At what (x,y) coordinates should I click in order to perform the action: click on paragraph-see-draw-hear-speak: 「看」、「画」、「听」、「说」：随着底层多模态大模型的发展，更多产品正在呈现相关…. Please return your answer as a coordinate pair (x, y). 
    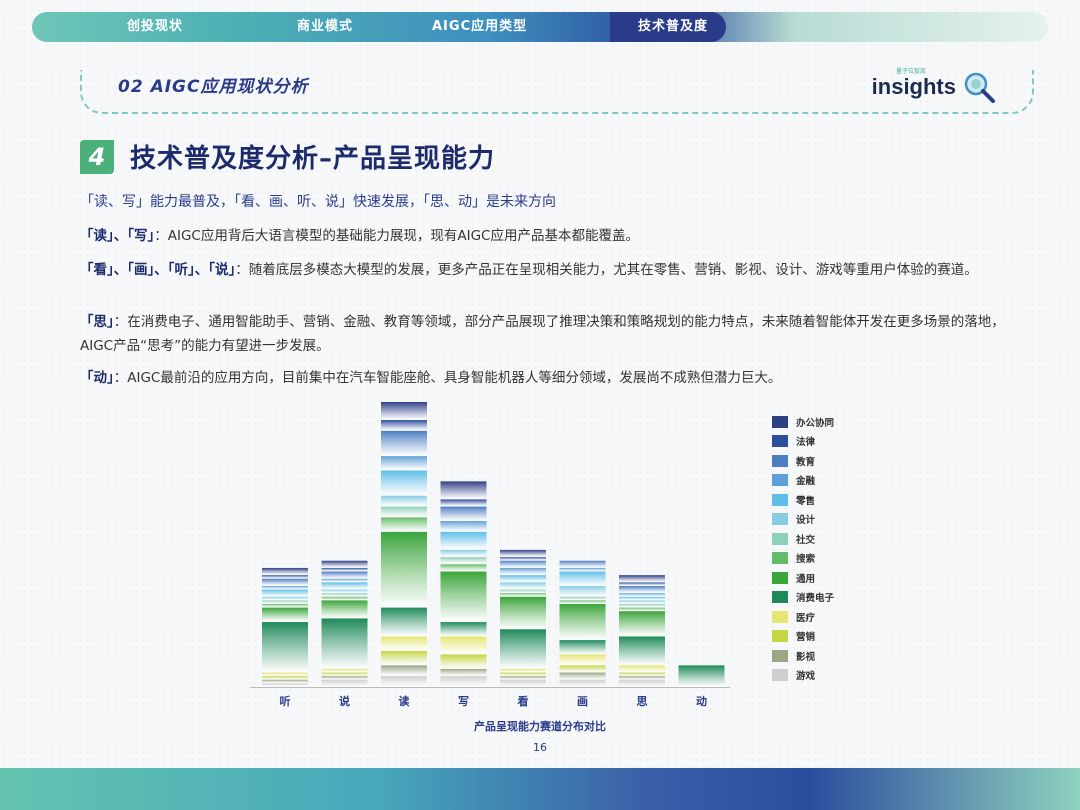
    Looking at the image, I should click on (542, 270).